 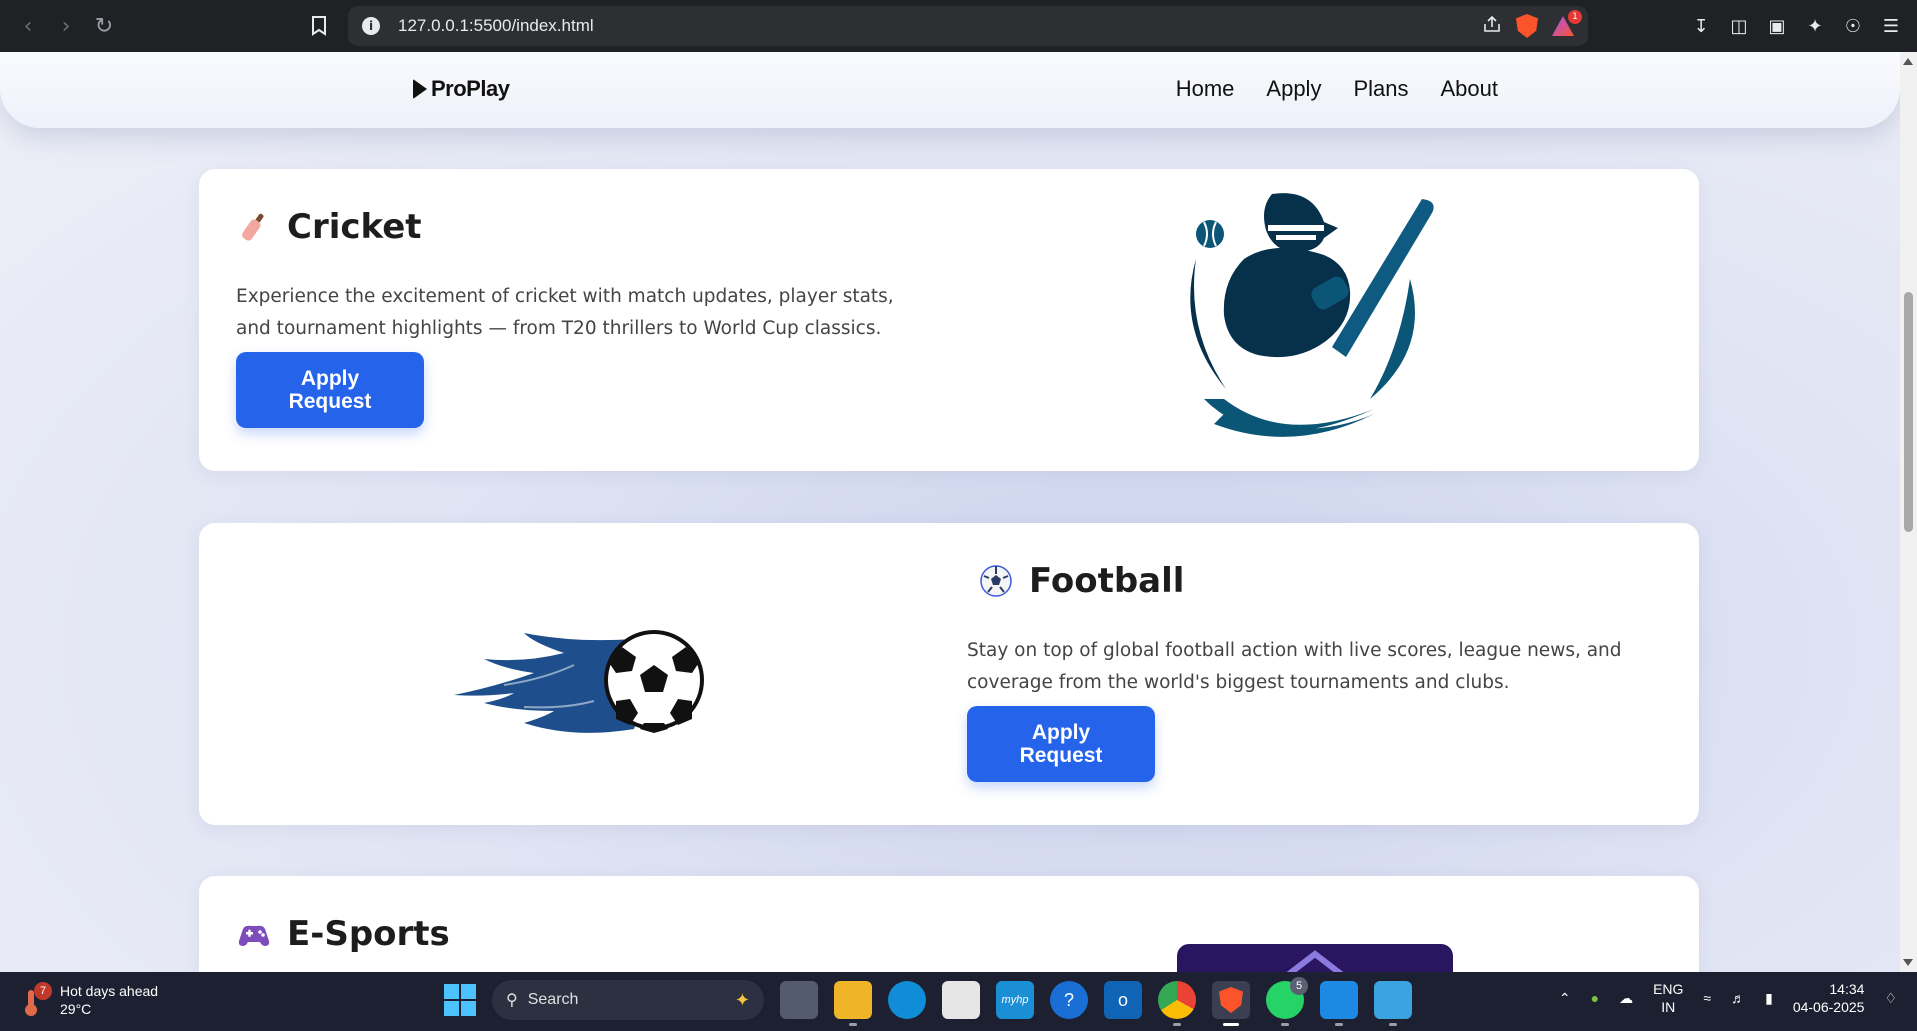 What do you see at coordinates (553, 999) in the screenshot?
I see `search-placeholder: Search` at bounding box center [553, 999].